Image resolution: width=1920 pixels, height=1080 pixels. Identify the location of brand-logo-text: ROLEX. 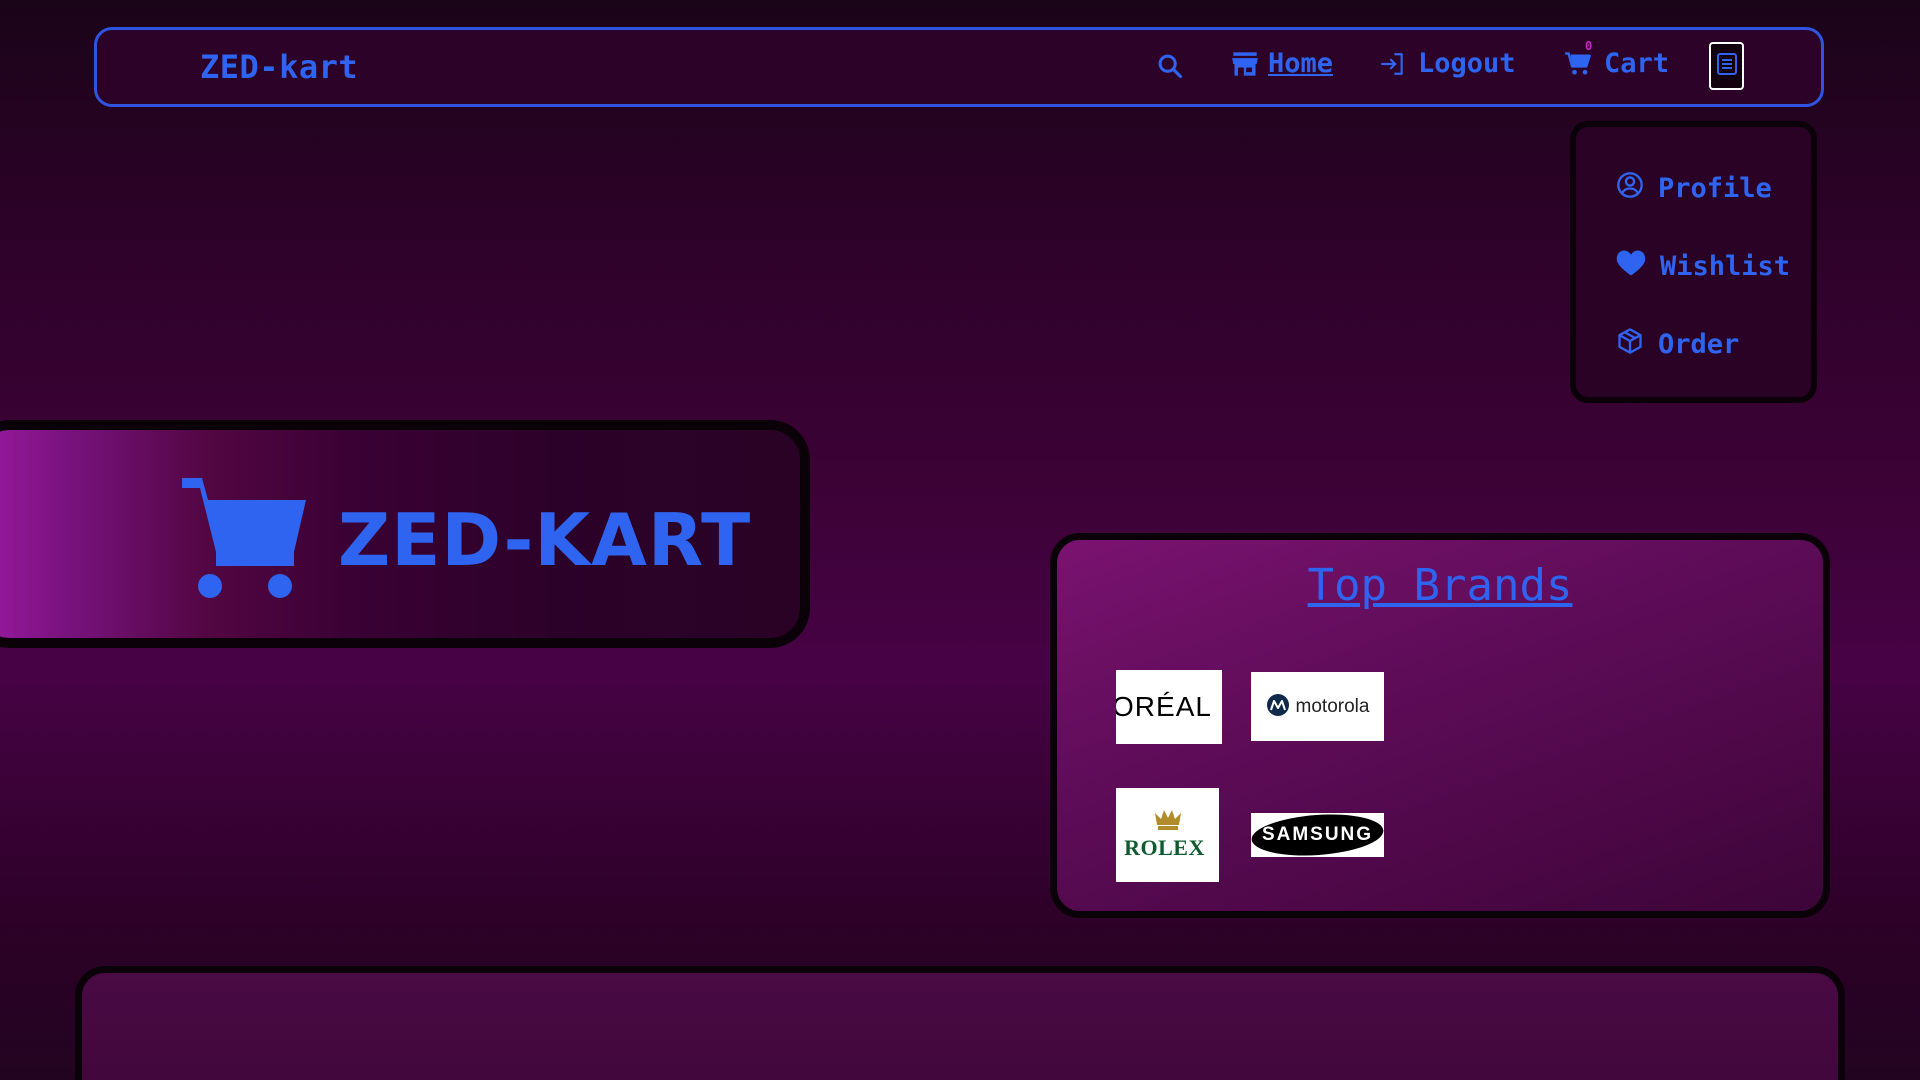
(1164, 847).